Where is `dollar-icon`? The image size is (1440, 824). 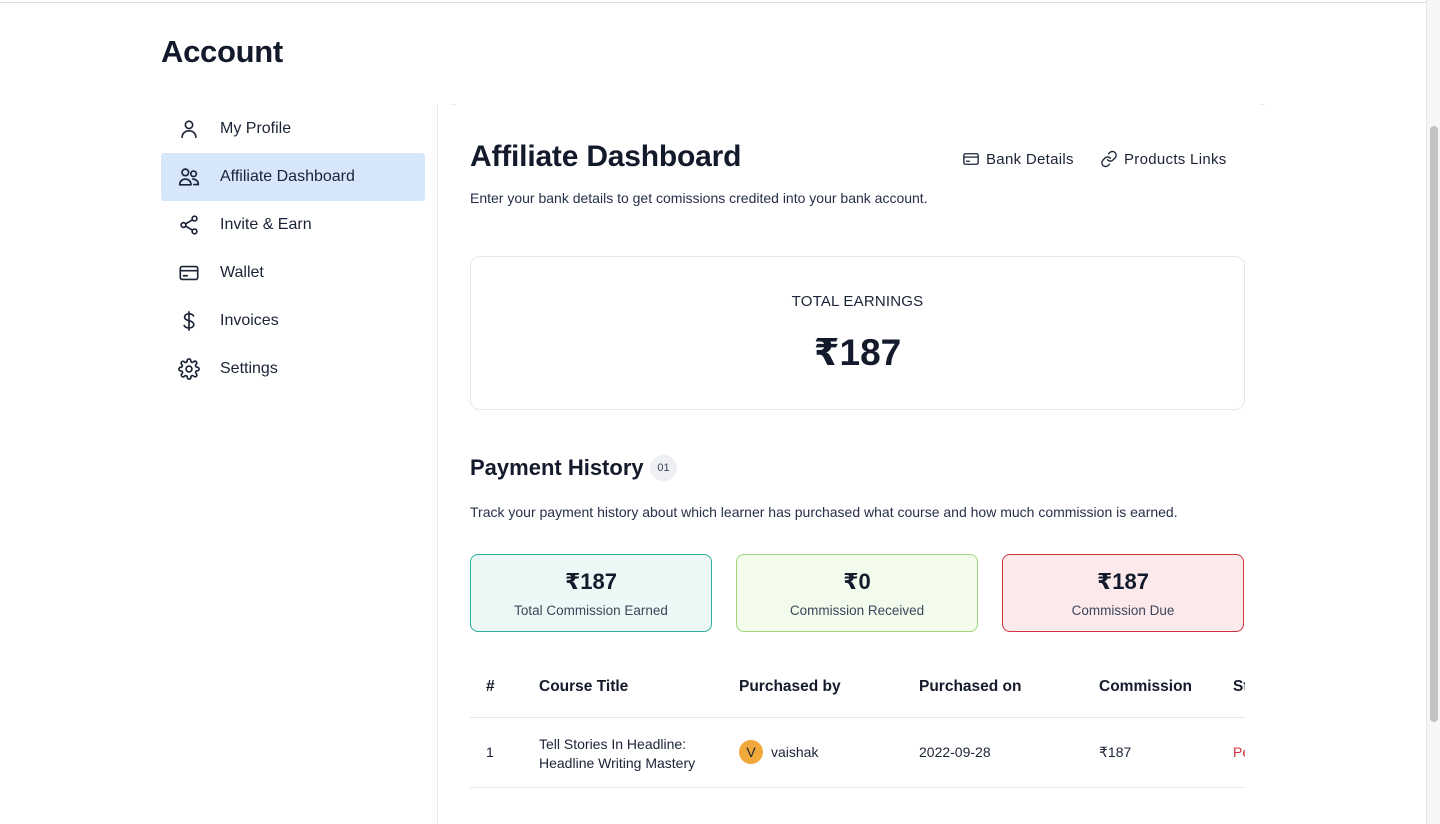
dollar-icon is located at coordinates (189, 321).